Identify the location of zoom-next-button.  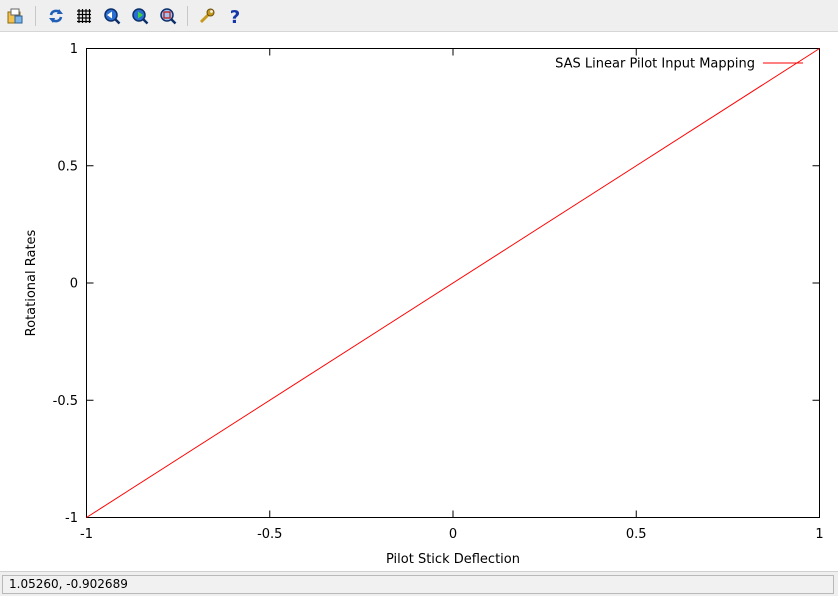
(140, 16).